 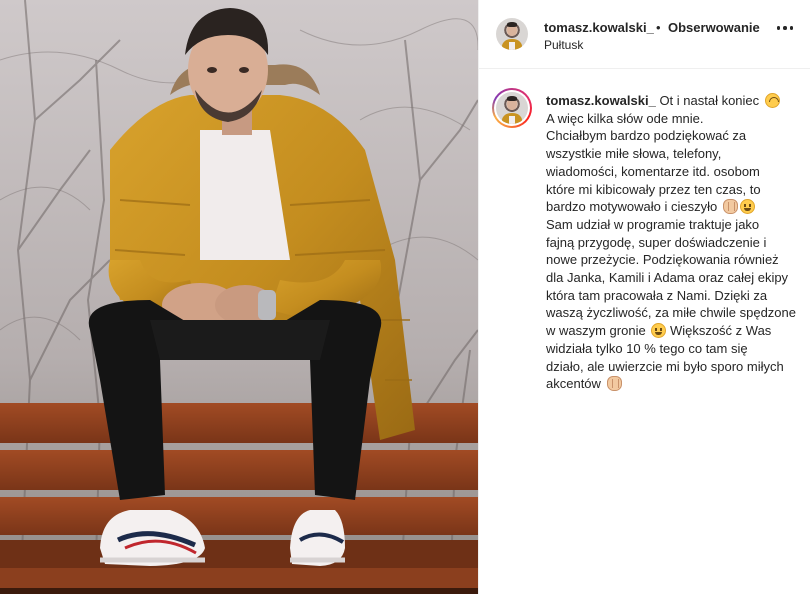 What do you see at coordinates (647, 348) in the screenshot?
I see `caption-line: widziała tylko 10 % tego co tam się` at bounding box center [647, 348].